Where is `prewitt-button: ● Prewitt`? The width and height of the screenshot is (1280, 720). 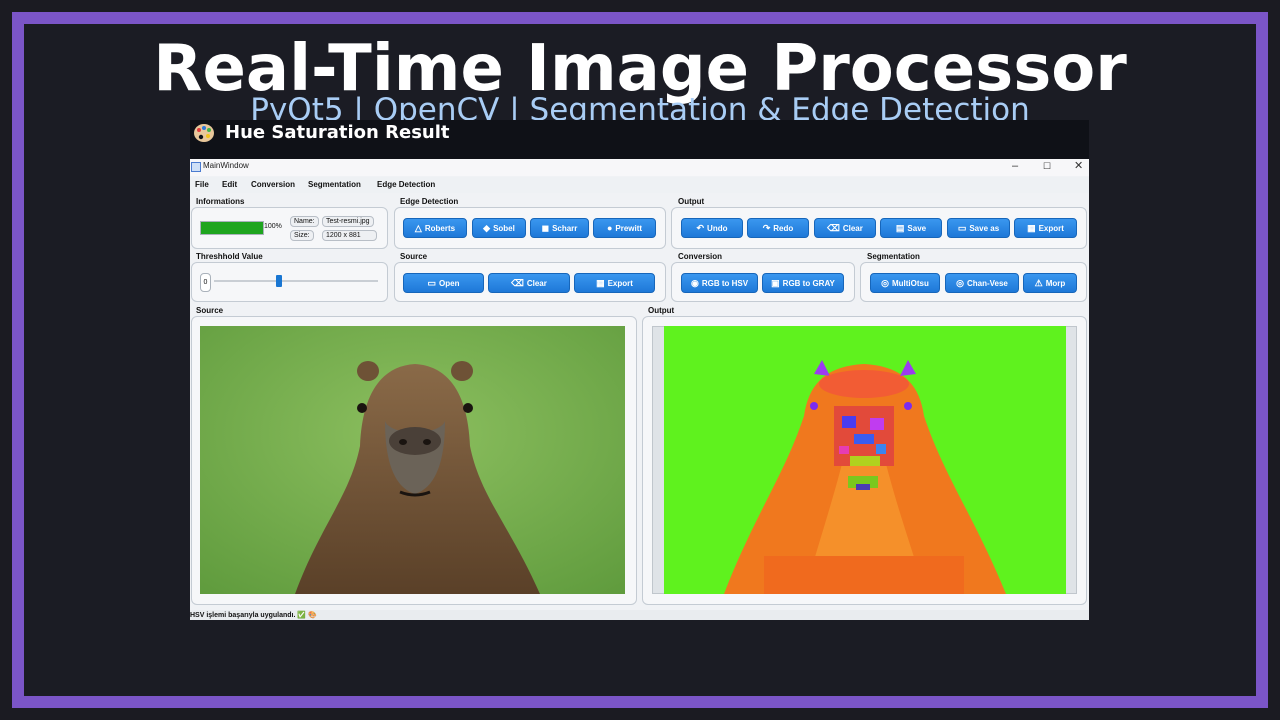 prewitt-button: ● Prewitt is located at coordinates (624, 228).